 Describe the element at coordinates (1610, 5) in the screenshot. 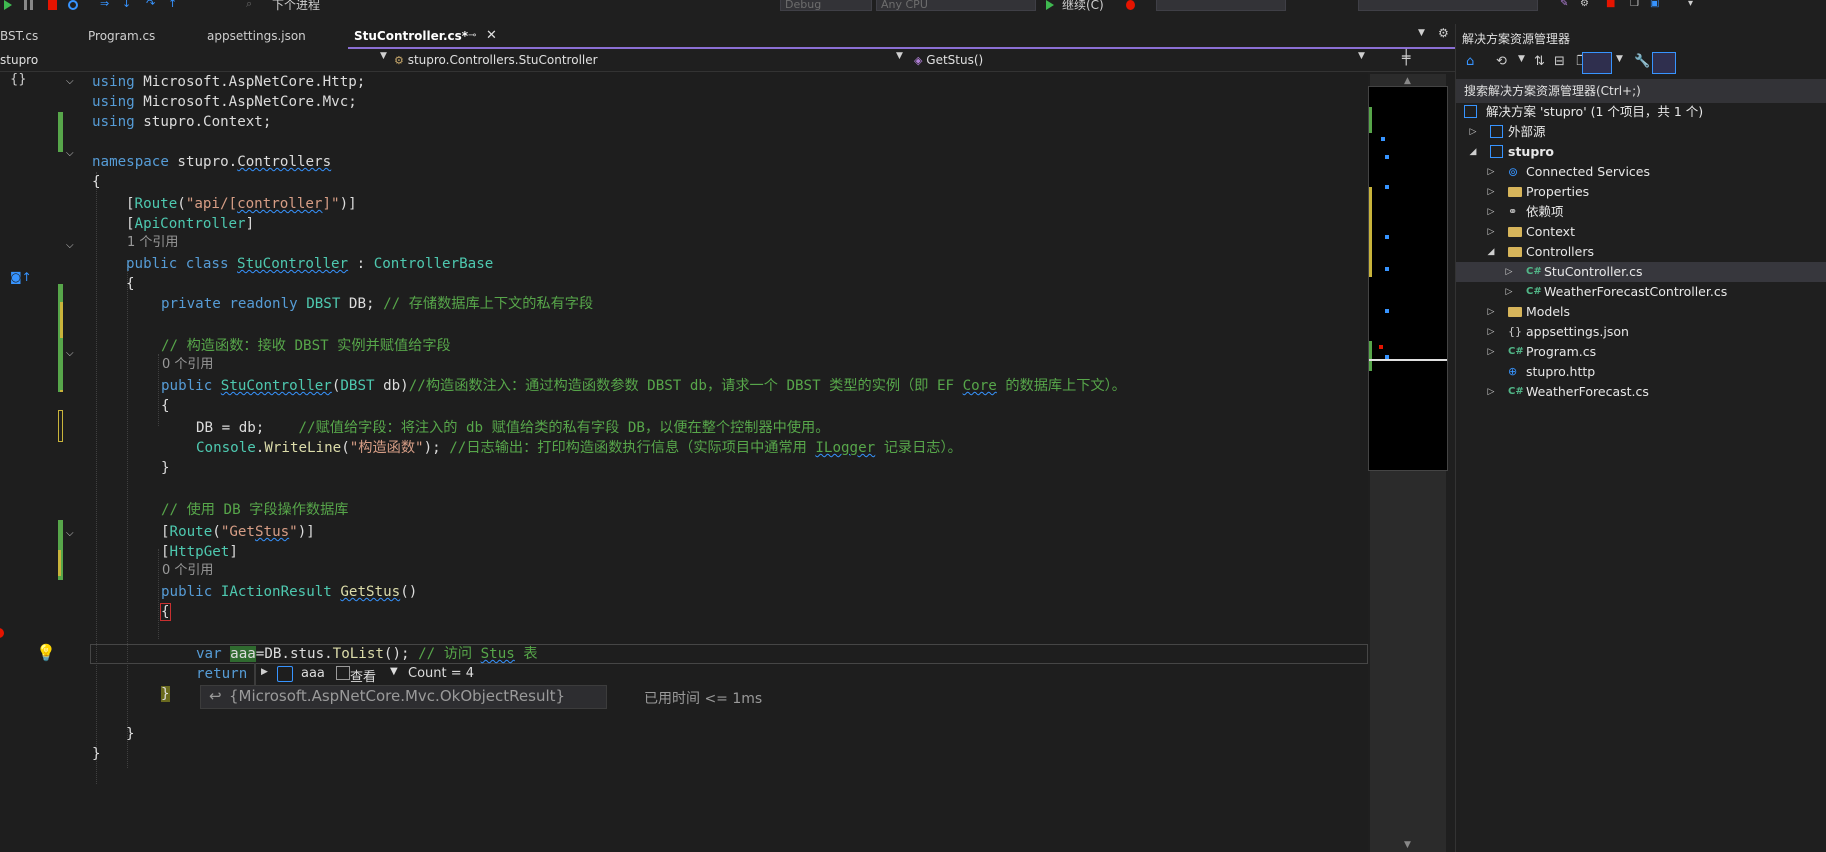

I see `record-icon: ■` at that location.